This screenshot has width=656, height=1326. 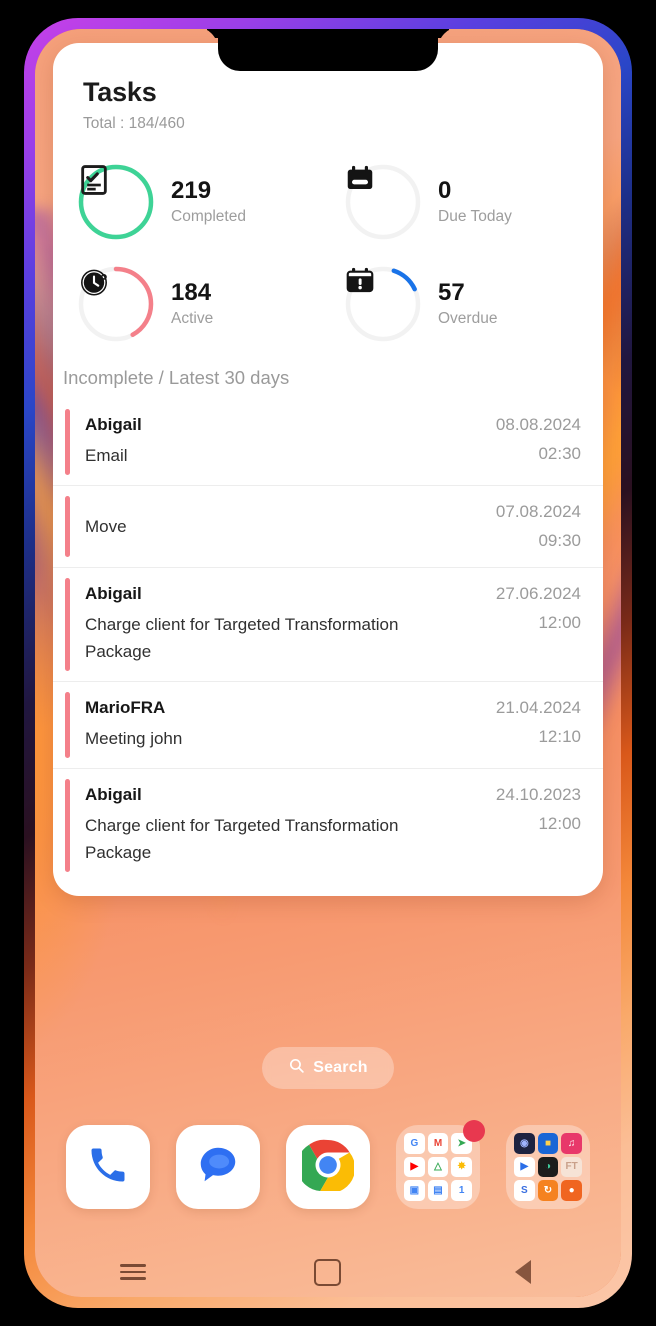 What do you see at coordinates (474, 1131) in the screenshot?
I see `notification-badge` at bounding box center [474, 1131].